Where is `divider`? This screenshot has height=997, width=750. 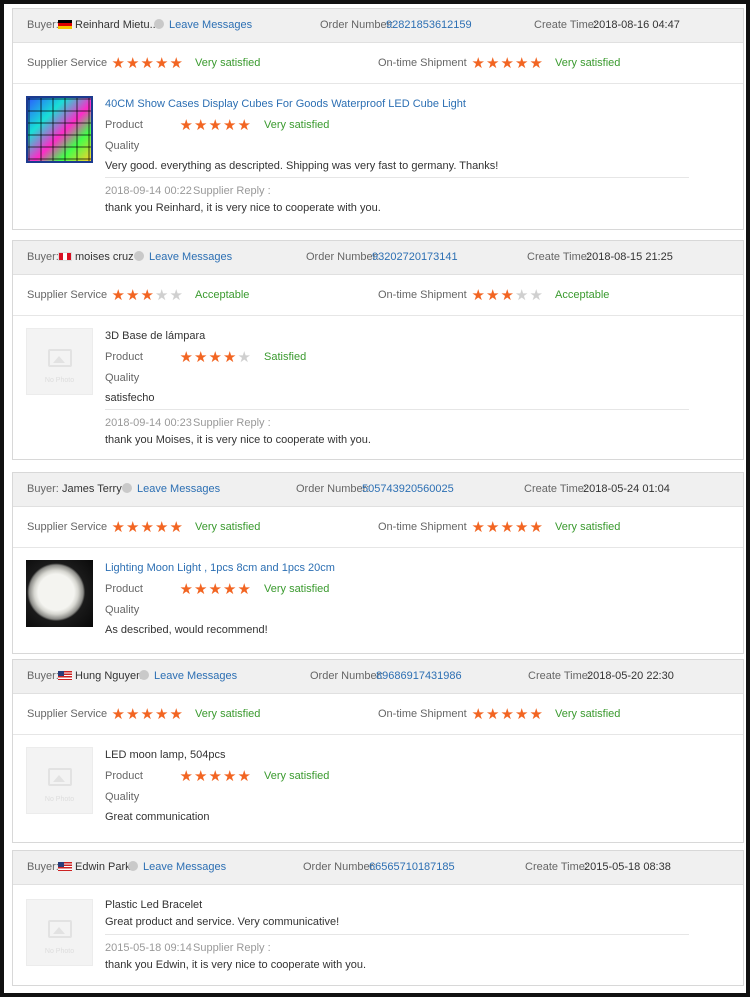 divider is located at coordinates (397, 409).